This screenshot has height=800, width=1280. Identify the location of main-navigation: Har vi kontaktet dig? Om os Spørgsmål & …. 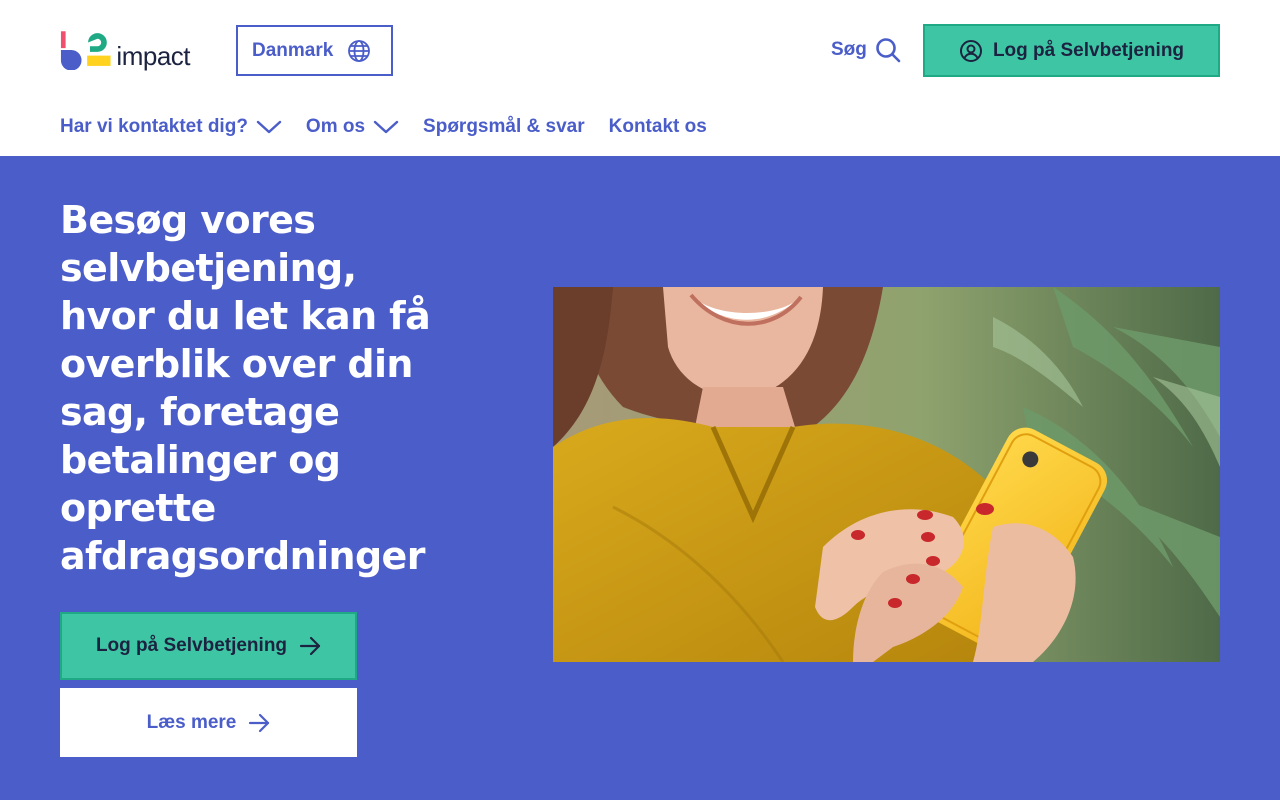
(383, 127).